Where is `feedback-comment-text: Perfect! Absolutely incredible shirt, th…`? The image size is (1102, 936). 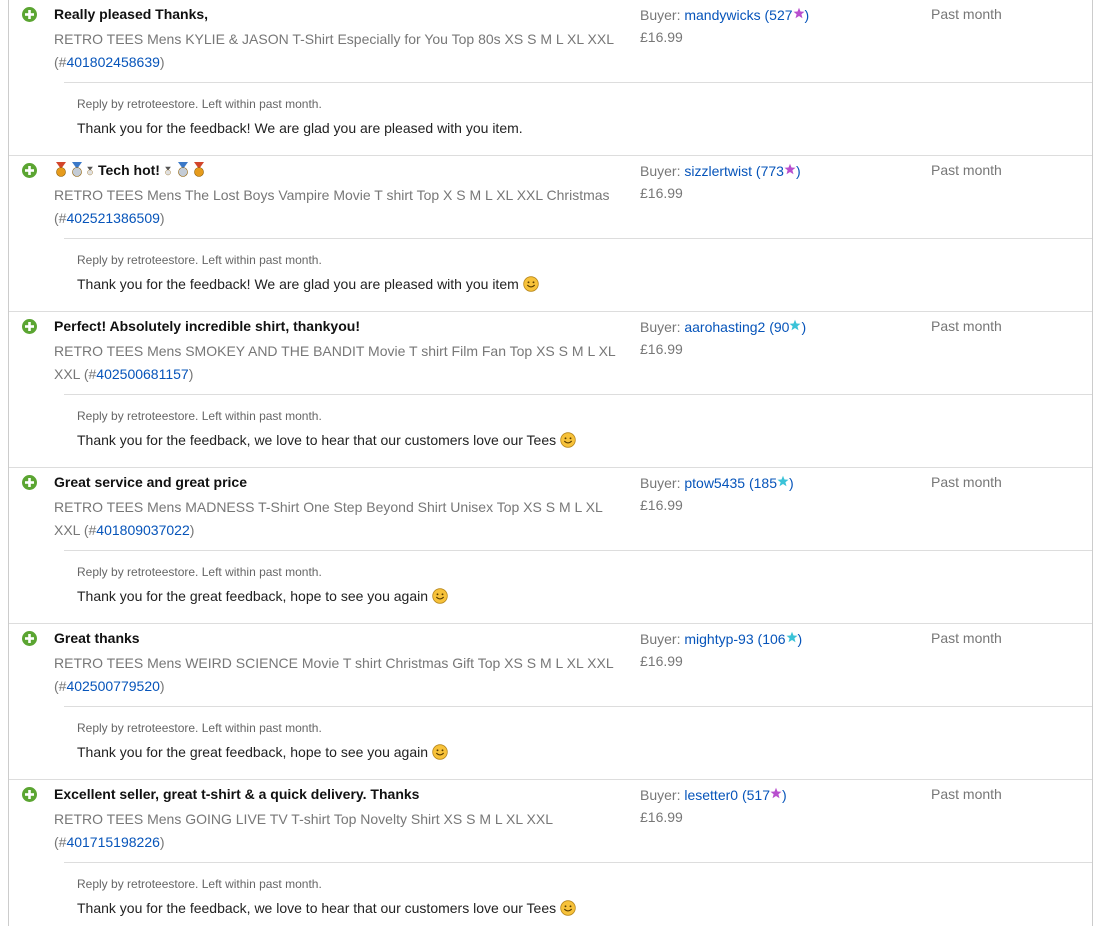
feedback-comment-text: Perfect! Absolutely incredible shirt, th… is located at coordinates (207, 326).